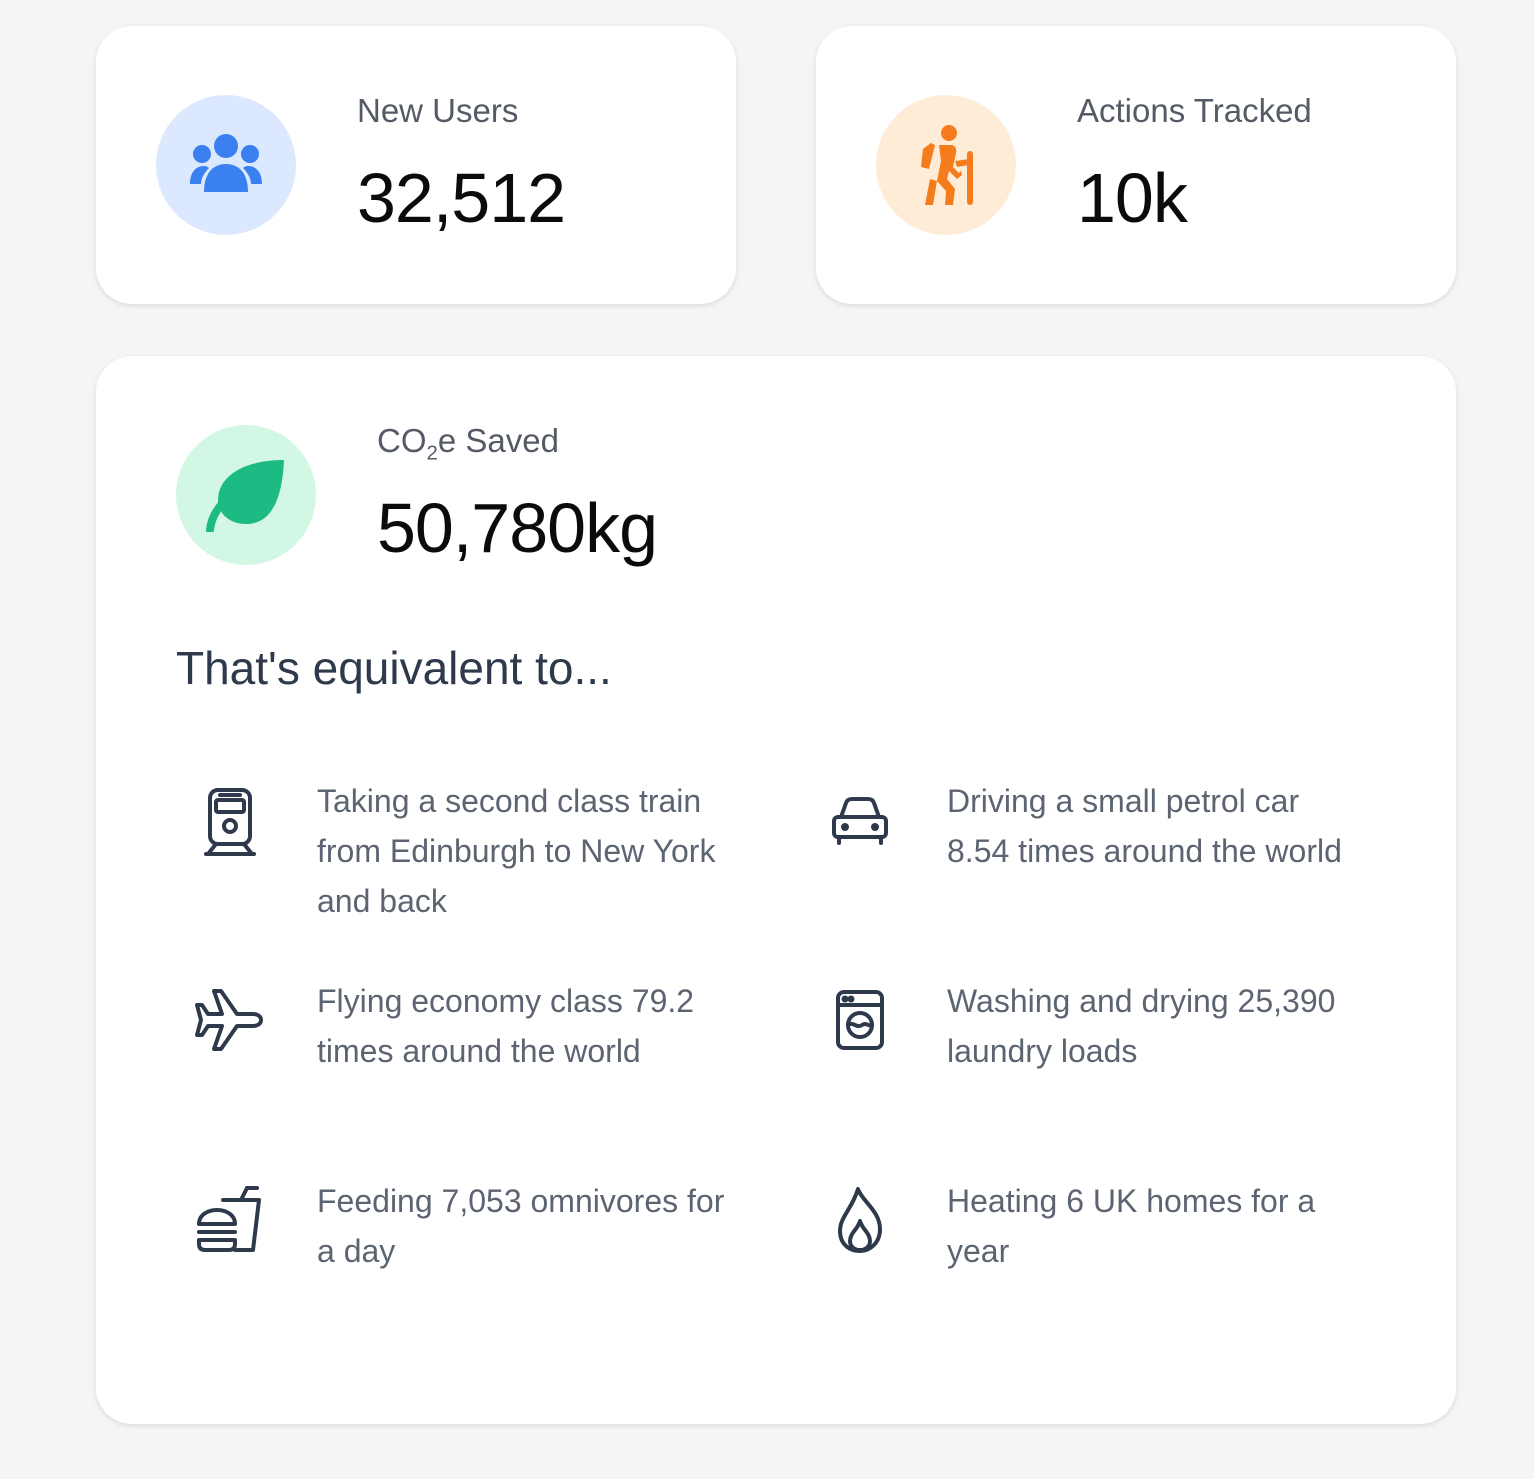  I want to click on co2-icon-circle, so click(246, 495).